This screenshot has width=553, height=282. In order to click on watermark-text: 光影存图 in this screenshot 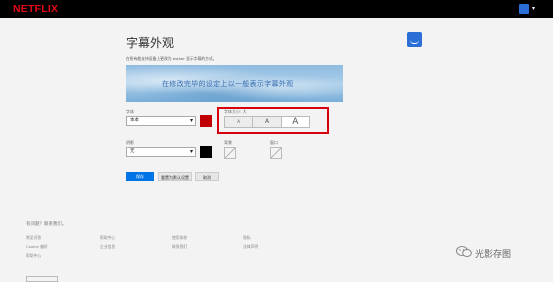, I will do `click(493, 255)`.